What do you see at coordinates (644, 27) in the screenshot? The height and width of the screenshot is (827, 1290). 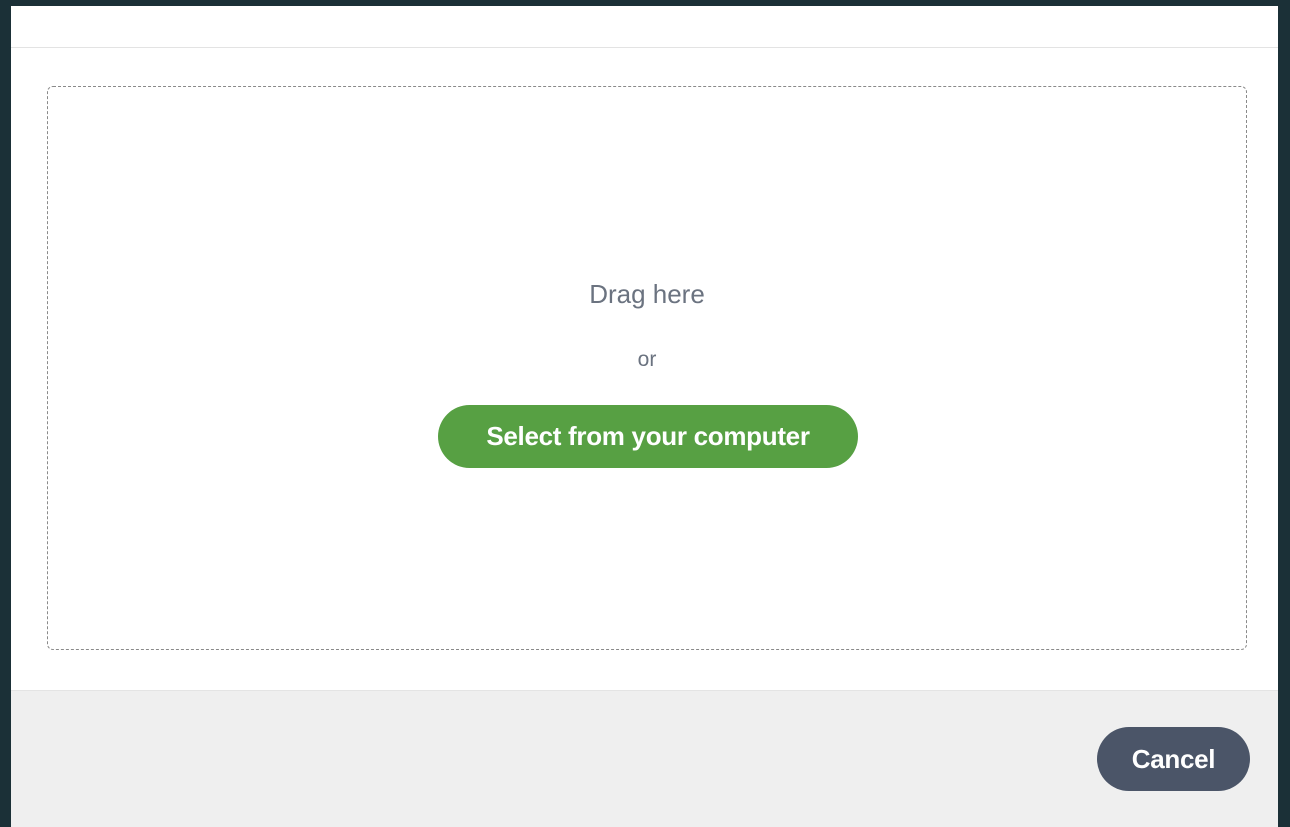 I see `dialog-header` at bounding box center [644, 27].